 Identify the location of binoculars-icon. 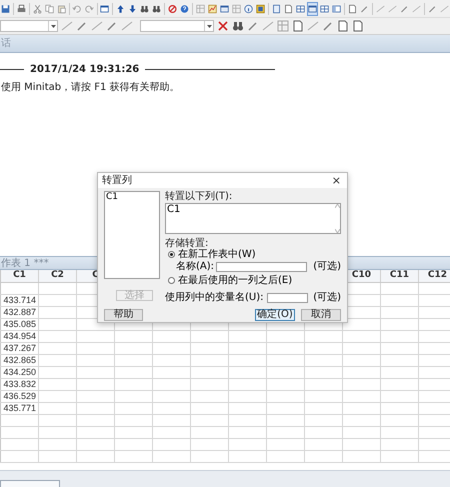
(238, 26).